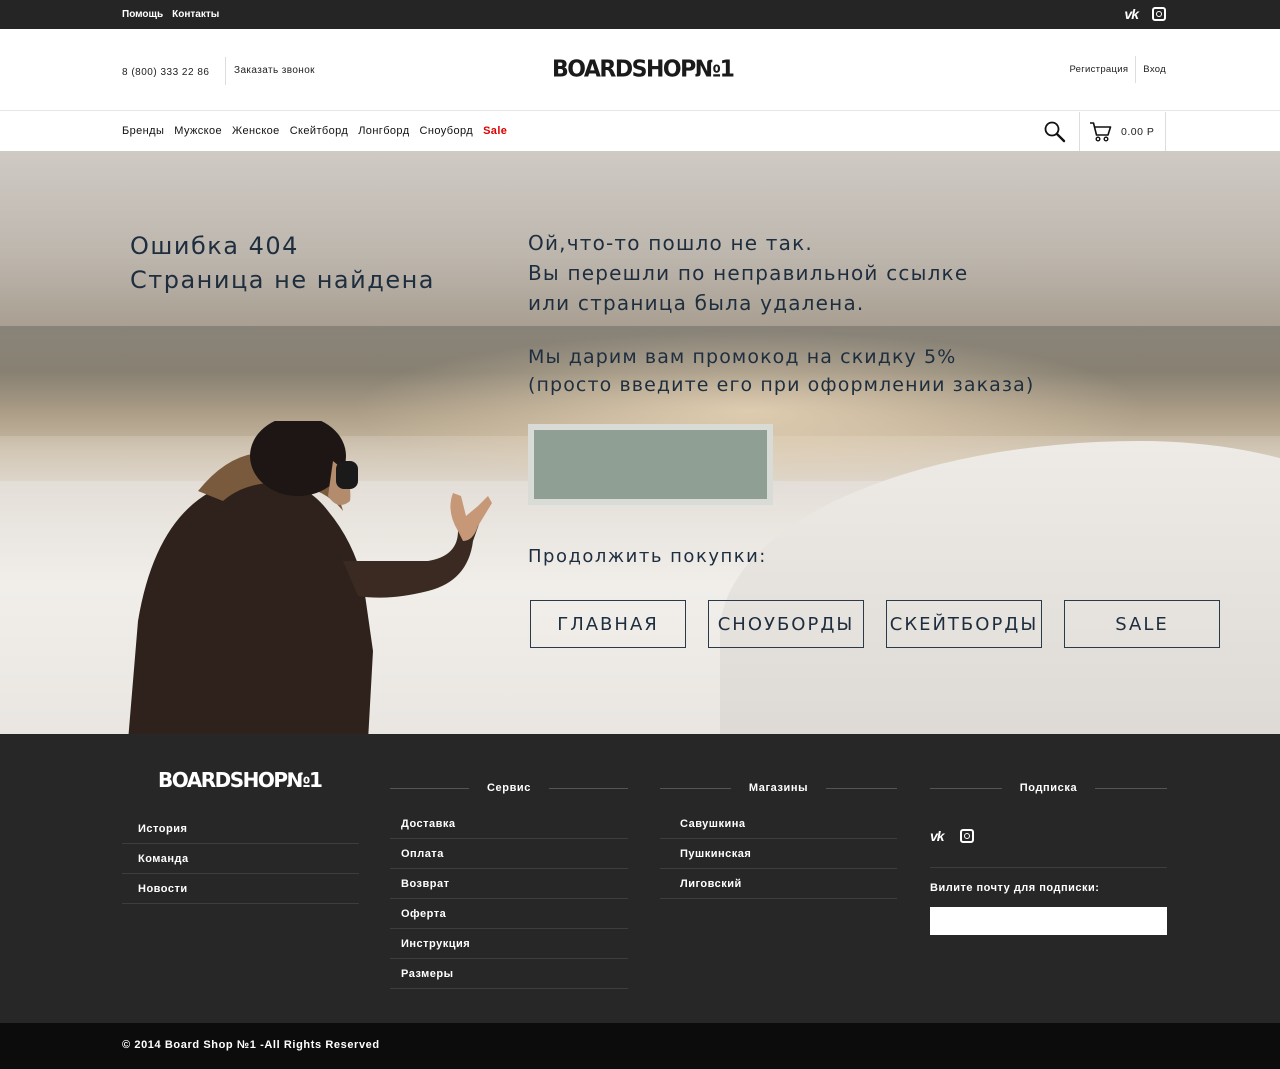  What do you see at coordinates (1048, 921) in the screenshot?
I see `subscribe-email-input` at bounding box center [1048, 921].